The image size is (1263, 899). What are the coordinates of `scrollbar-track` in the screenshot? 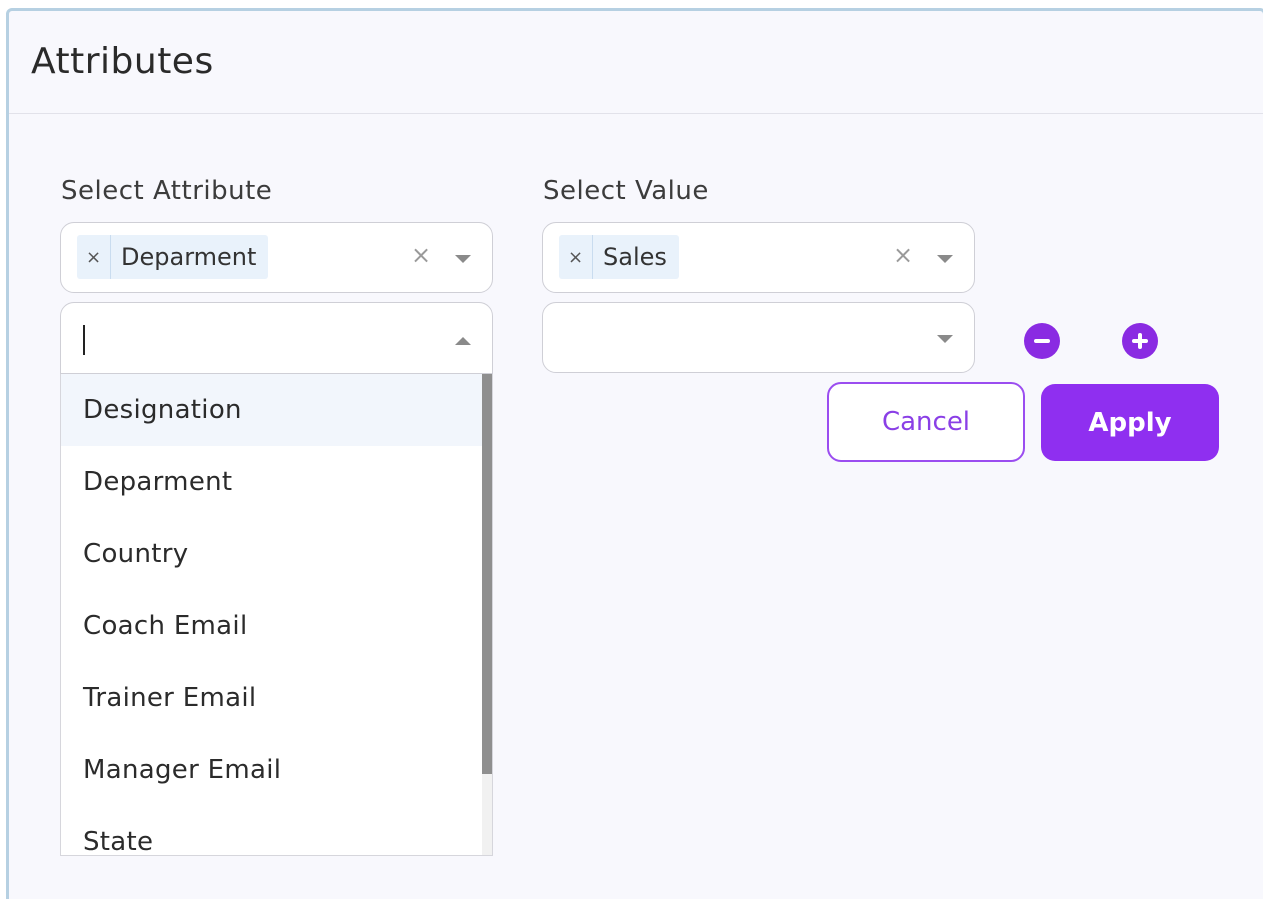 It's located at (487, 614).